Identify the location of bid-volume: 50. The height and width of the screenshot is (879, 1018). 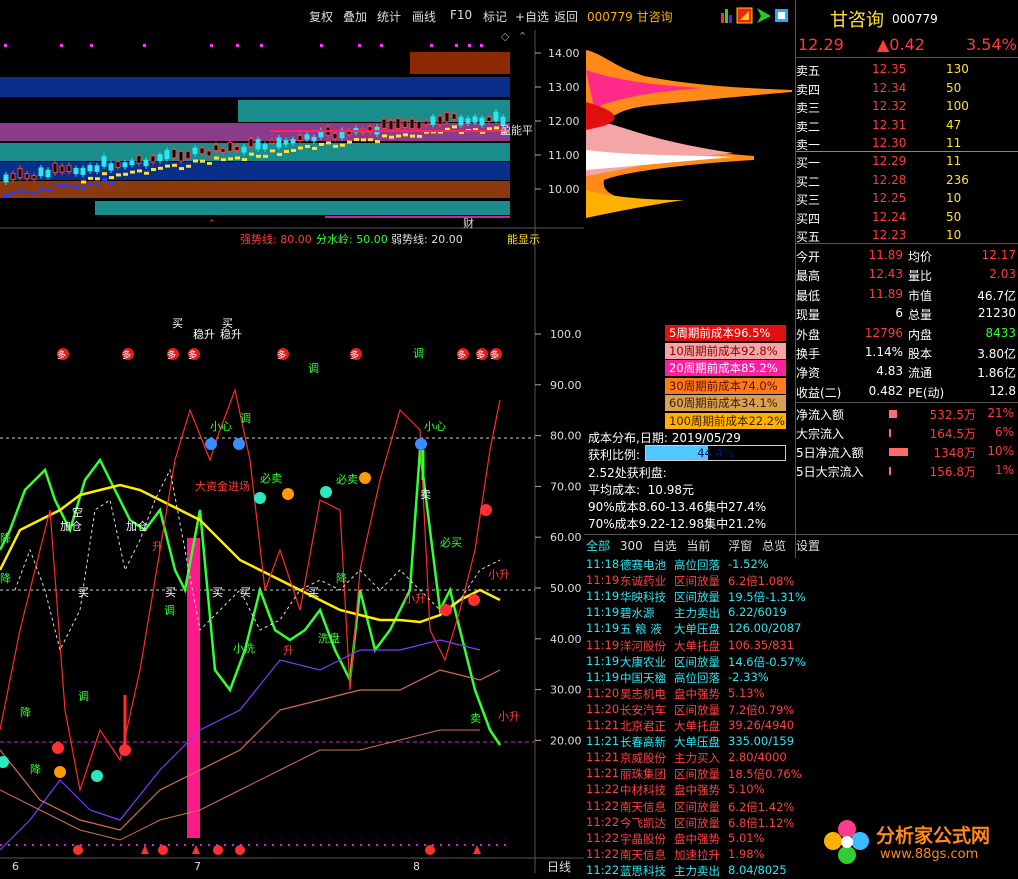
(954, 216).